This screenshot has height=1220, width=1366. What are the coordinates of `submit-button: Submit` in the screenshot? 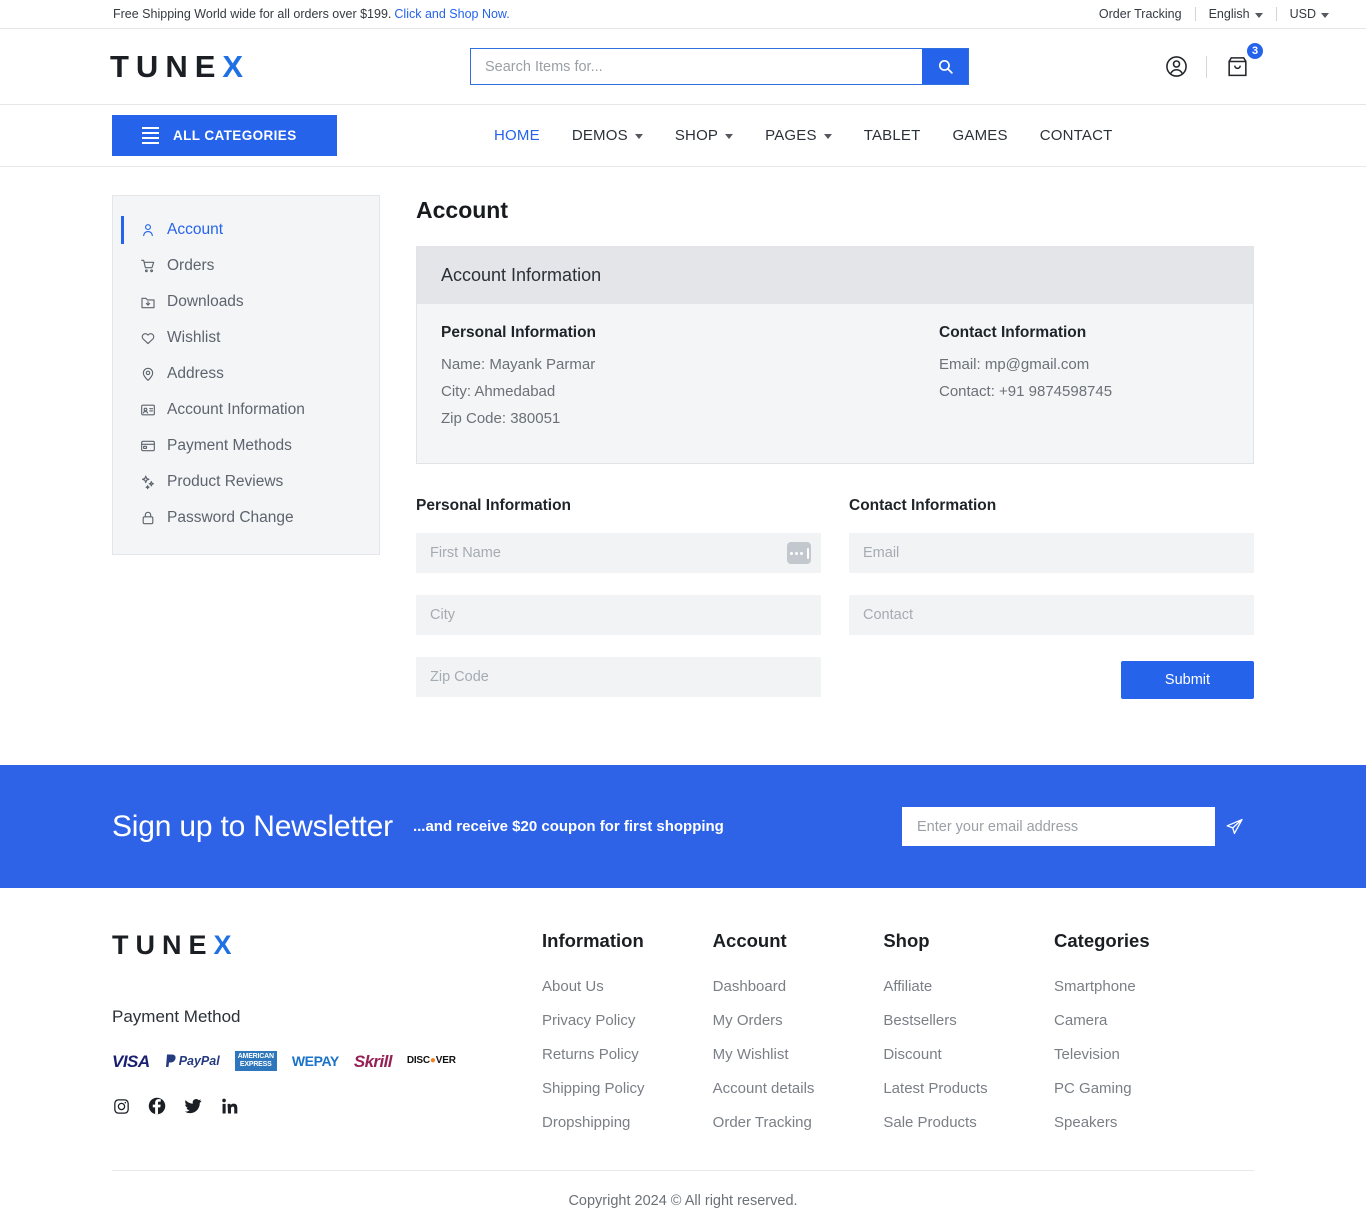 It's located at (1187, 680).